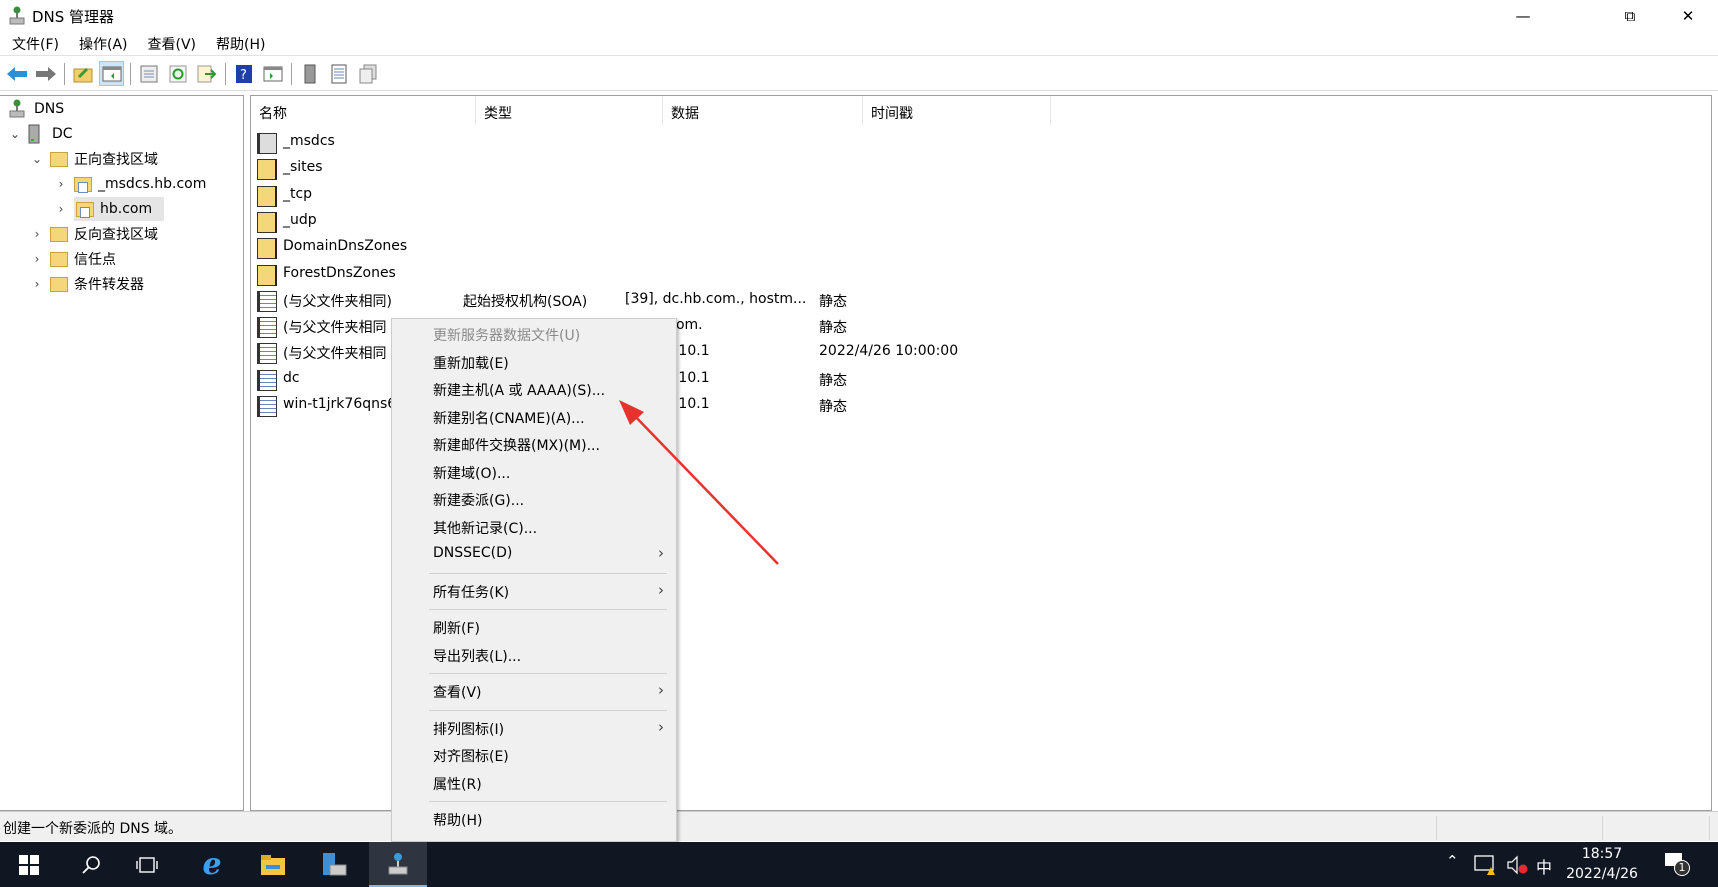 Image resolution: width=1718 pixels, height=887 pixels. What do you see at coordinates (534, 627) in the screenshot?
I see `context-menu-item: 刷新(F)` at bounding box center [534, 627].